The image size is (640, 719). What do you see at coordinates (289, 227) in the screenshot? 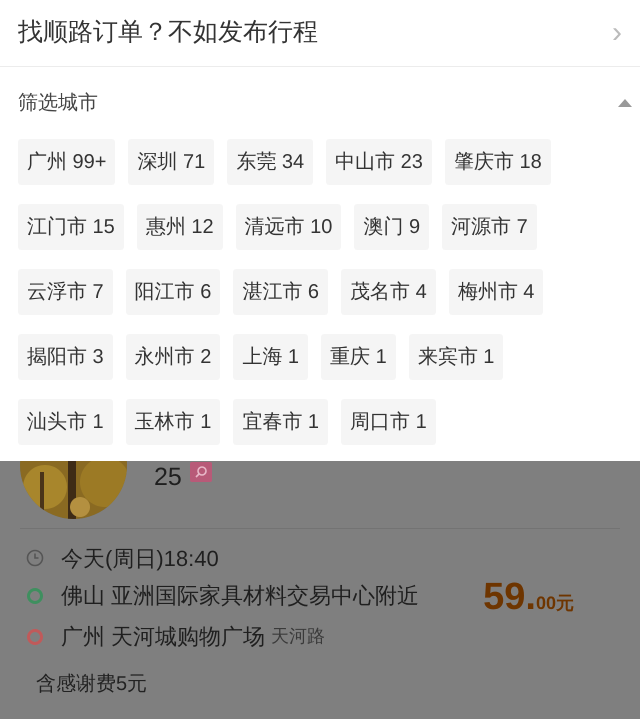
I see `city-chip: 清远市 10` at bounding box center [289, 227].